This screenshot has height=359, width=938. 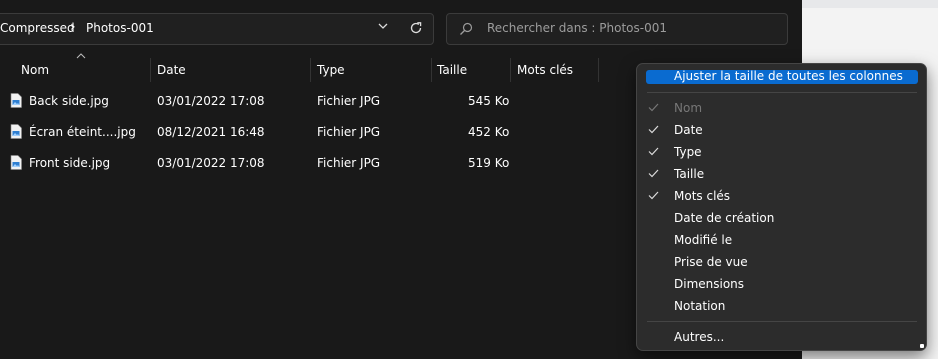 What do you see at coordinates (577, 28) in the screenshot?
I see `search-input: Rechercher dans : Photos-001` at bounding box center [577, 28].